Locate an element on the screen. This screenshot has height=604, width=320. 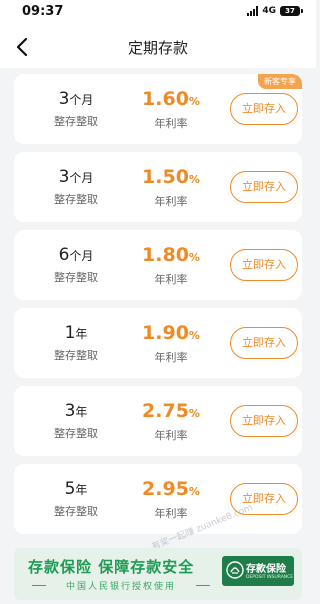
new-customer-tag: 新客专享 is located at coordinates (280, 81).